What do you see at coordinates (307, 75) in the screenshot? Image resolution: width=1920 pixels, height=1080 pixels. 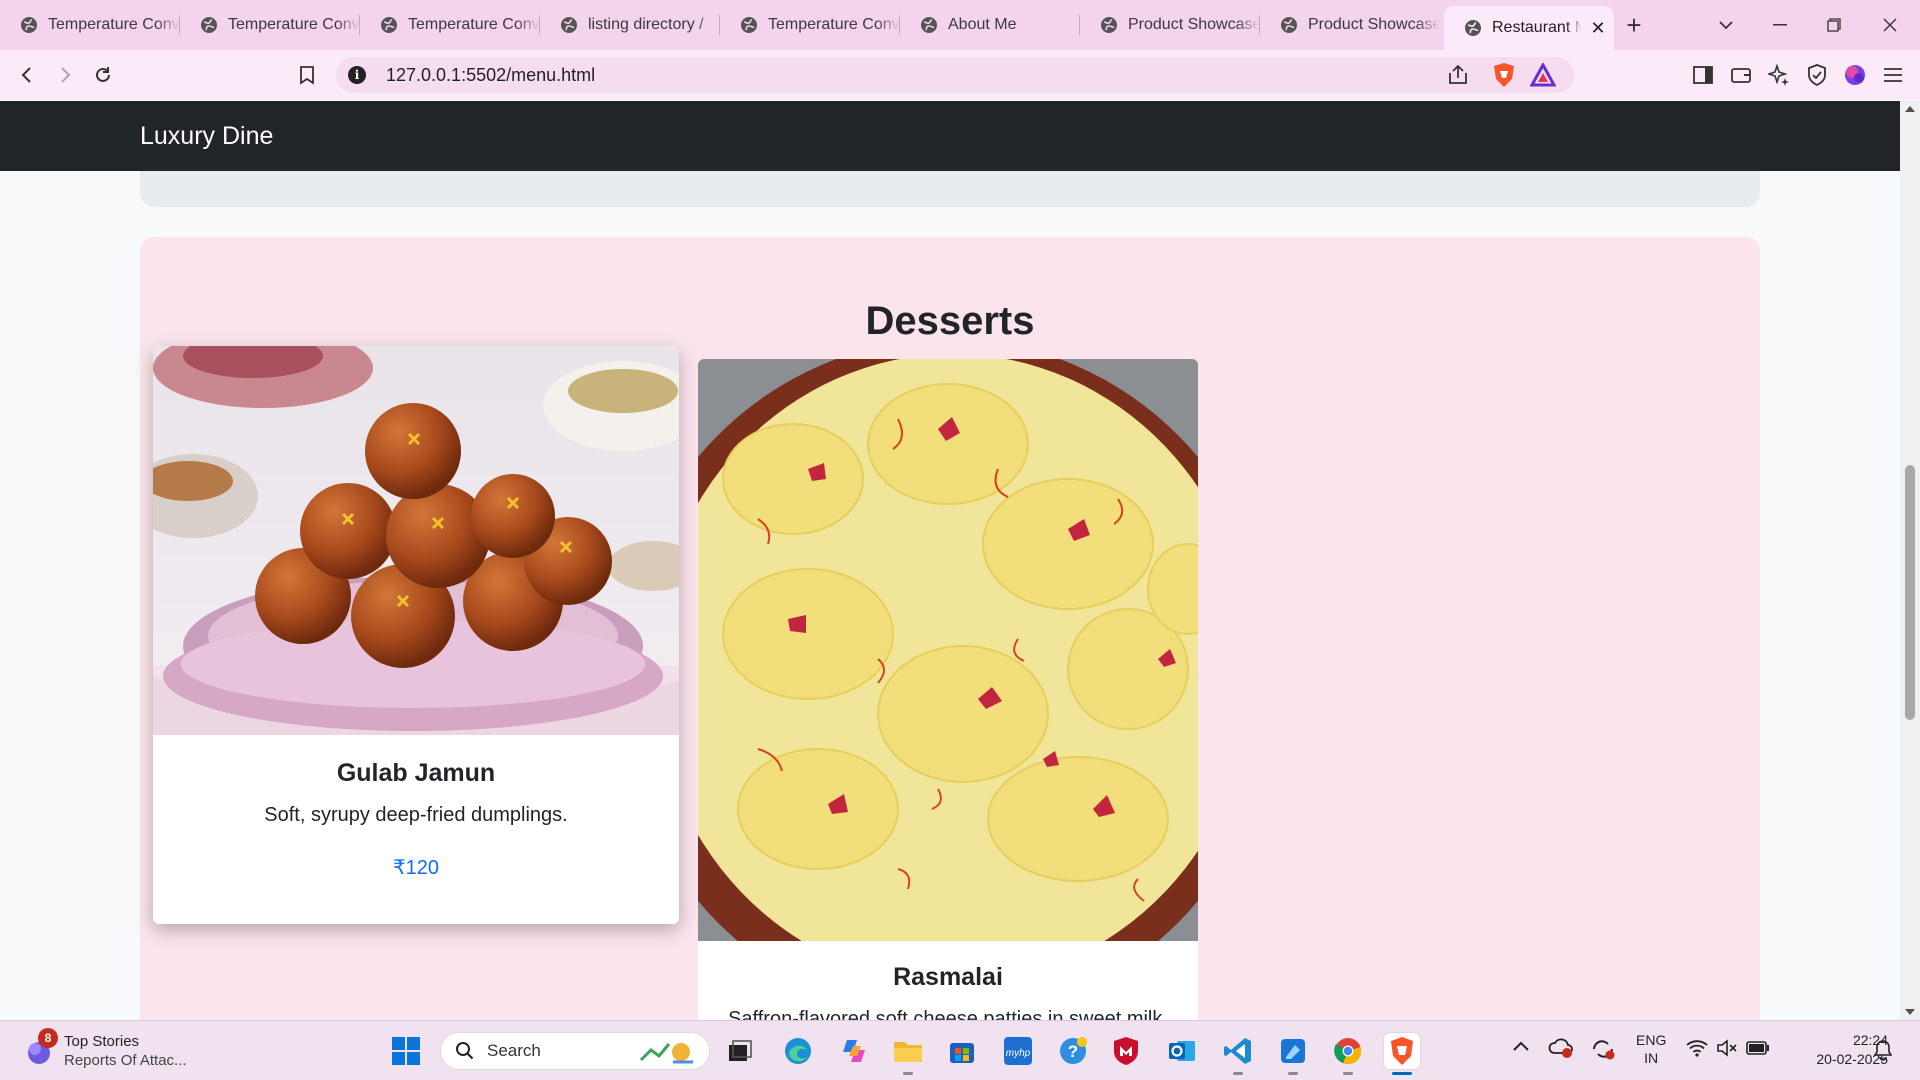 I see `bookmark-icon` at bounding box center [307, 75].